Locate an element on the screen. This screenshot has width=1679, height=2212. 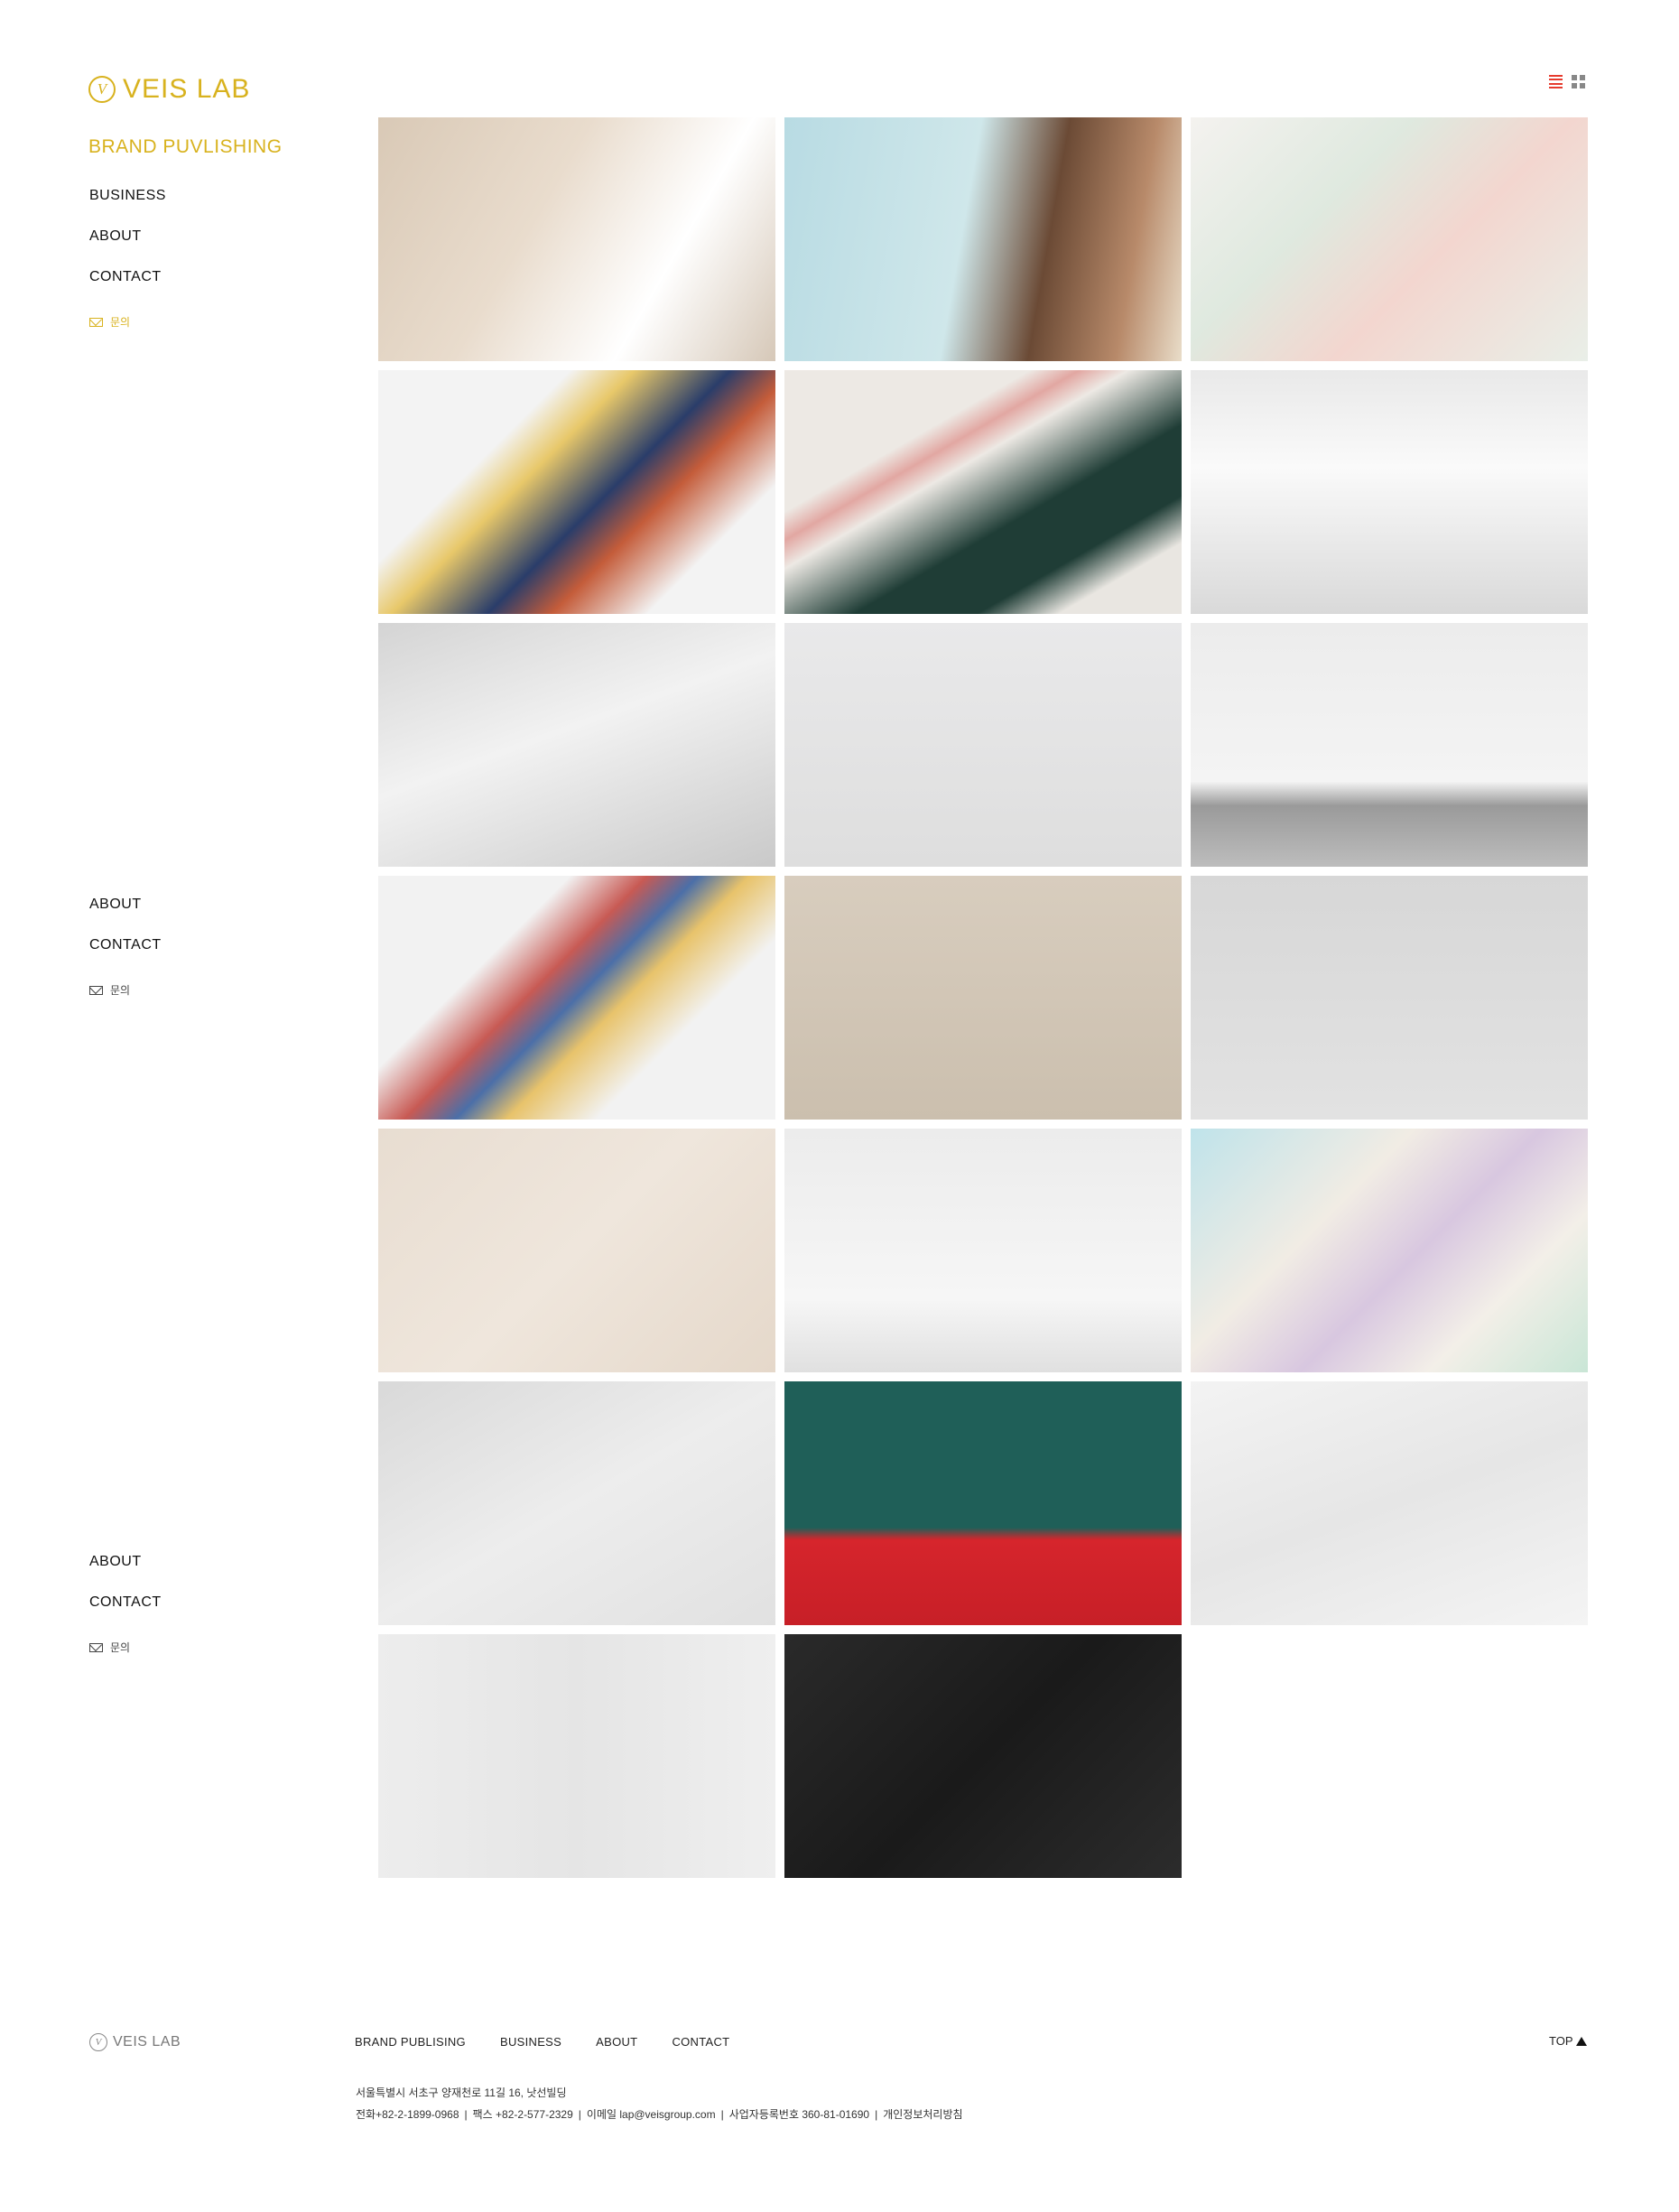
privacy-policy-link: 개인정보처리방침 is located at coordinates (923, 2114).